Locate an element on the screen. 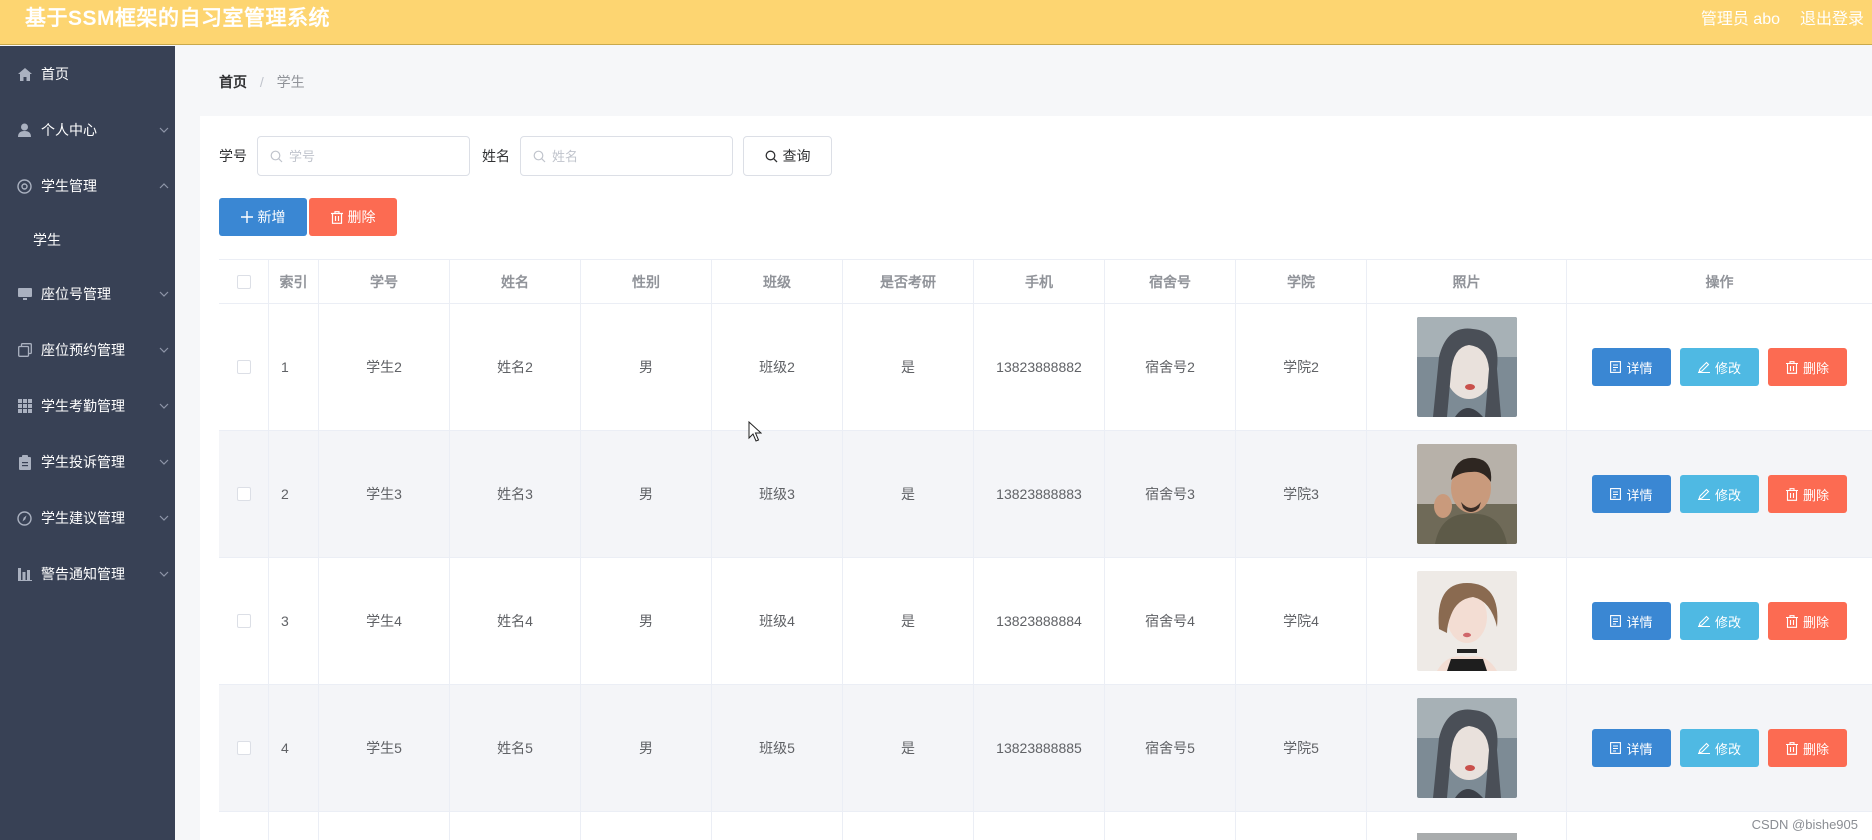  sidebar-item-seat-management: 座位号管理 is located at coordinates (87, 294).